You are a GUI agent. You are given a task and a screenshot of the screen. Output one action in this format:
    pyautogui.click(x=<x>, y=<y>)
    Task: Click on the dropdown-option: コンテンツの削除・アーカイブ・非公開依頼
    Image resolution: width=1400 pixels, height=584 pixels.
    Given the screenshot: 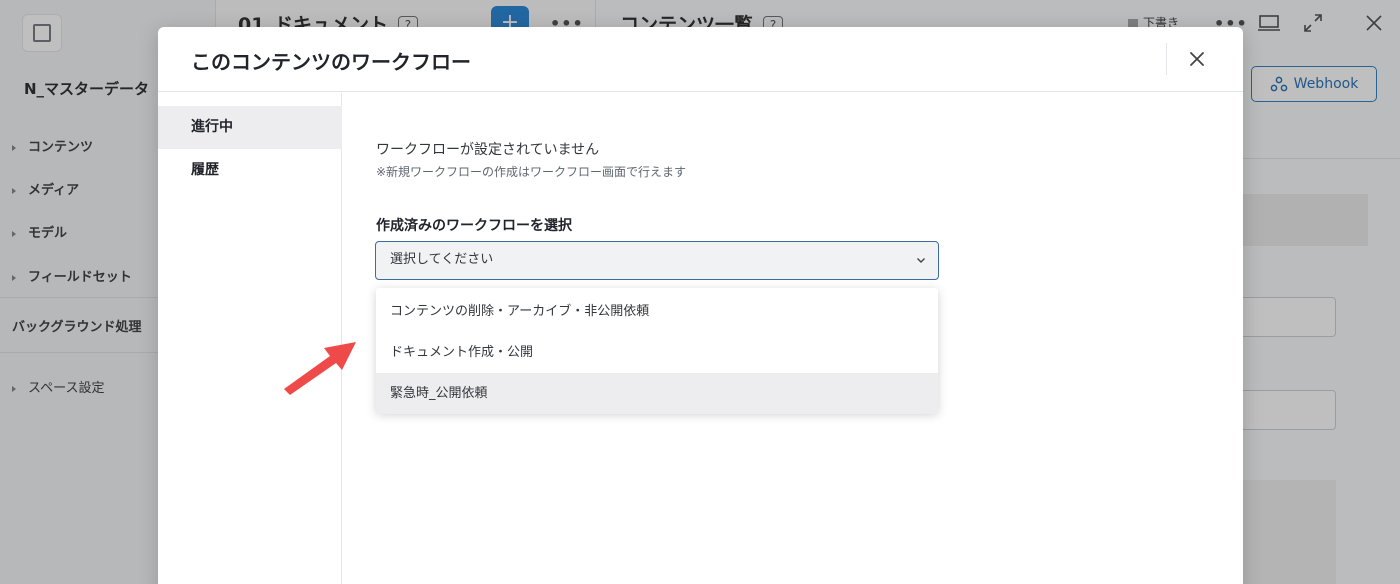 What is the action you would take?
    pyautogui.click(x=657, y=311)
    